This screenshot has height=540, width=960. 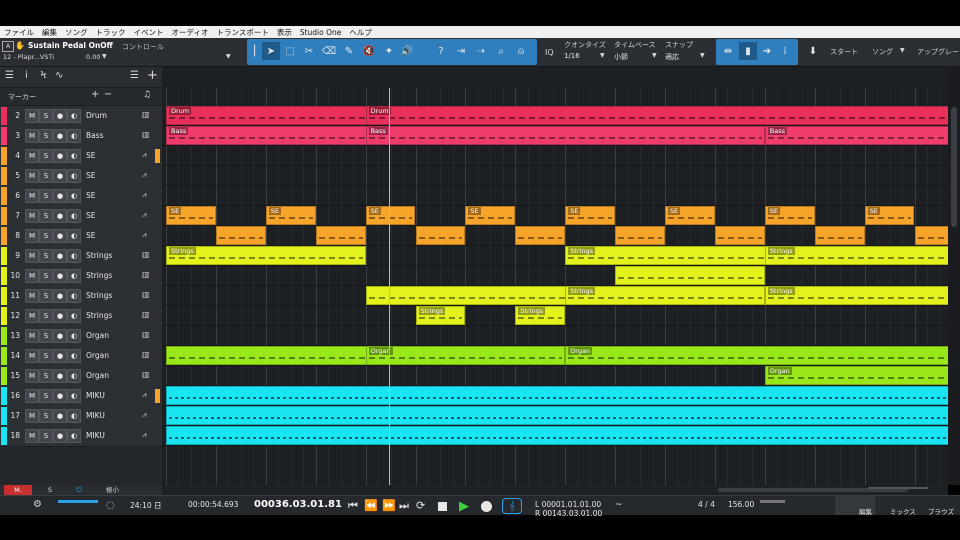 I want to click on track-header: 15 M S ● ◐ Organ ▥, so click(x=81, y=376).